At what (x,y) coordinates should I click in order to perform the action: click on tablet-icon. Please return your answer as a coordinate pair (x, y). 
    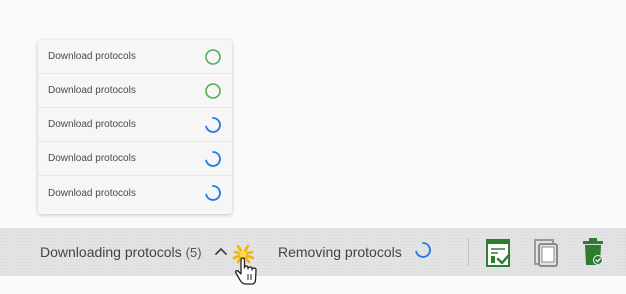
    Looking at the image, I should click on (546, 252).